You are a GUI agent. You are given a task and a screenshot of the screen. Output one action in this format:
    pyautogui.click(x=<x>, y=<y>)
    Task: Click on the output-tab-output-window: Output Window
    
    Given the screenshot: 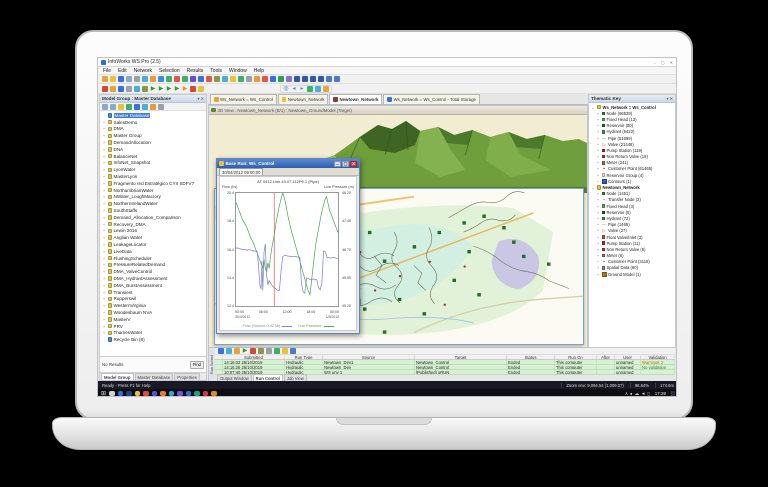 What is the action you would take?
    pyautogui.click(x=234, y=377)
    